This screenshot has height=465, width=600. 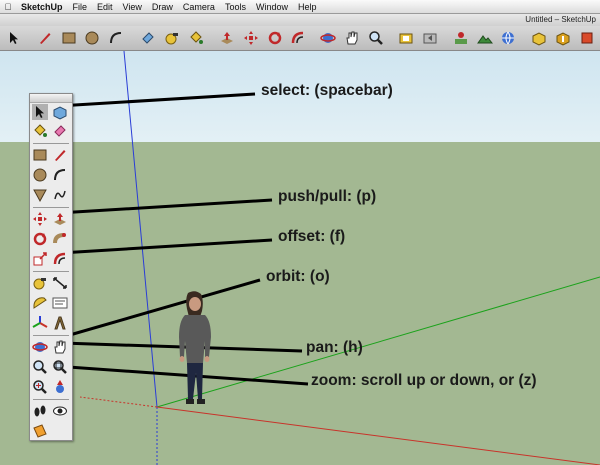 What do you see at coordinates (539, 38) in the screenshot?
I see `component-icon` at bounding box center [539, 38].